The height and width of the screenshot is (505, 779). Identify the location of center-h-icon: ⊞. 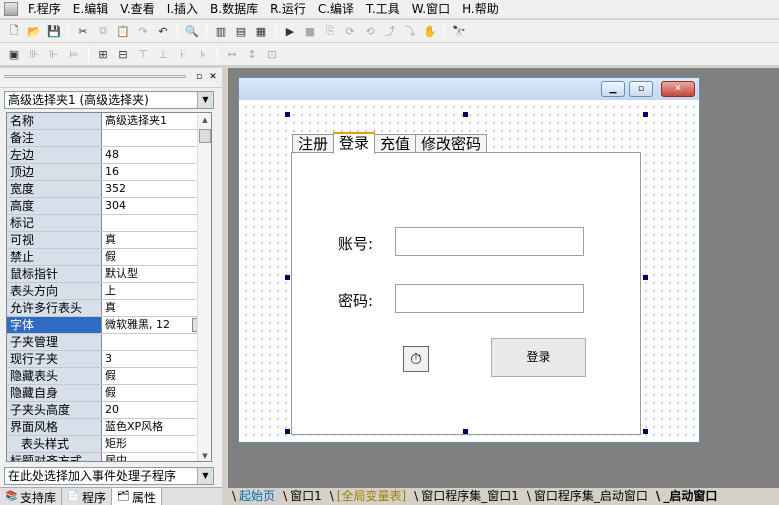
(103, 54).